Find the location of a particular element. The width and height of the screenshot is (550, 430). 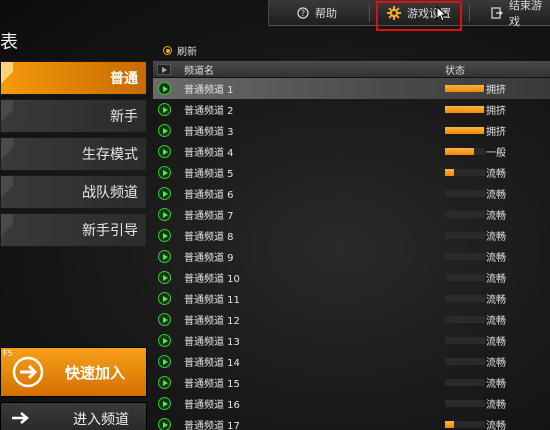

sidebar-item-label: 新手 is located at coordinates (124, 117).